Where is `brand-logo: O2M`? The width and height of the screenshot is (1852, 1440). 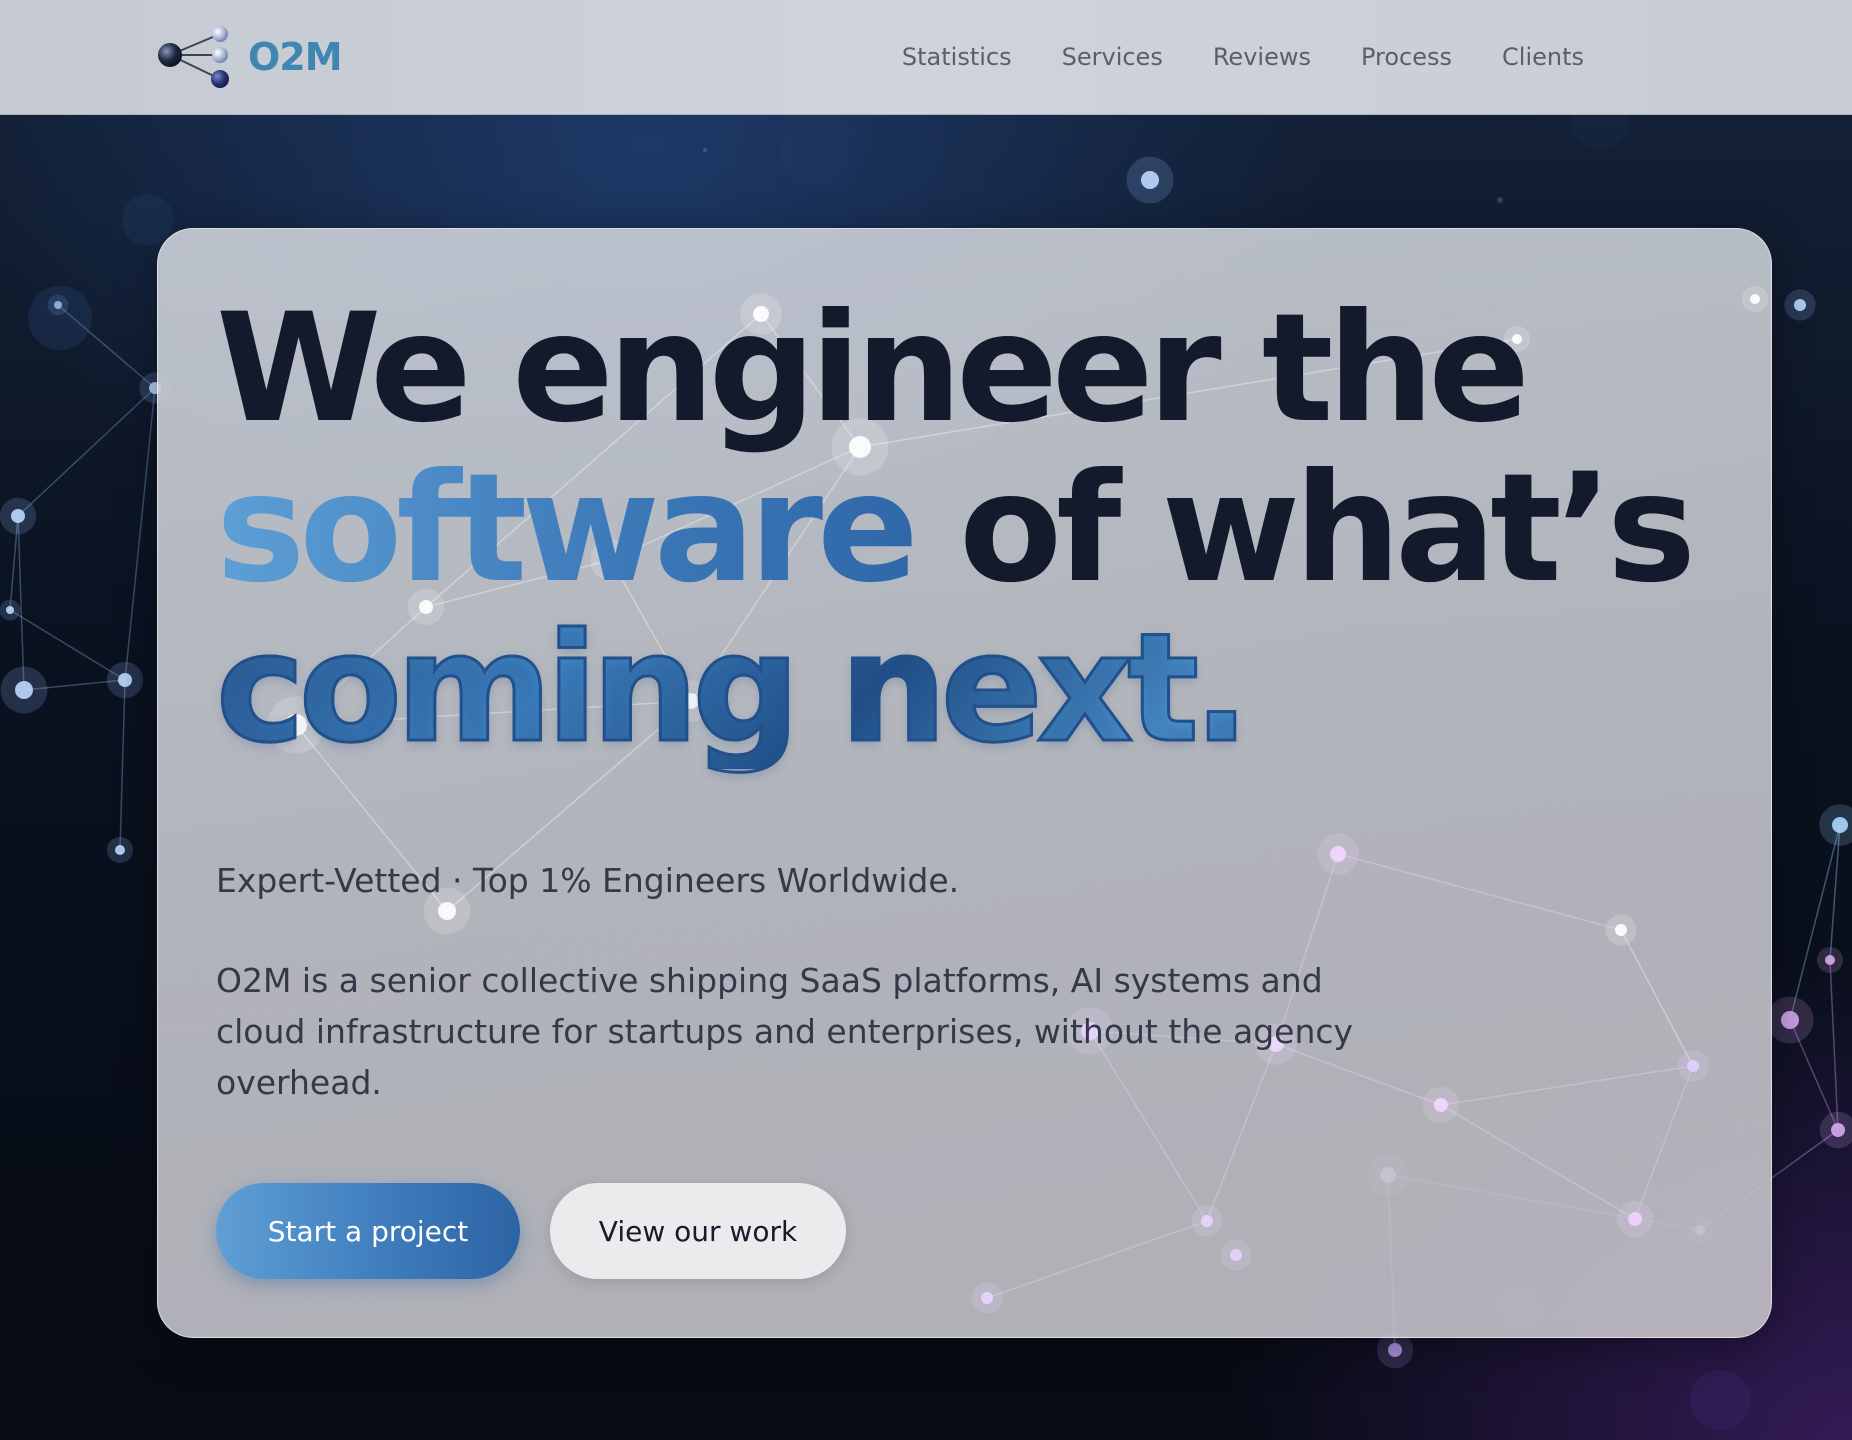
brand-logo: O2M is located at coordinates (249, 57).